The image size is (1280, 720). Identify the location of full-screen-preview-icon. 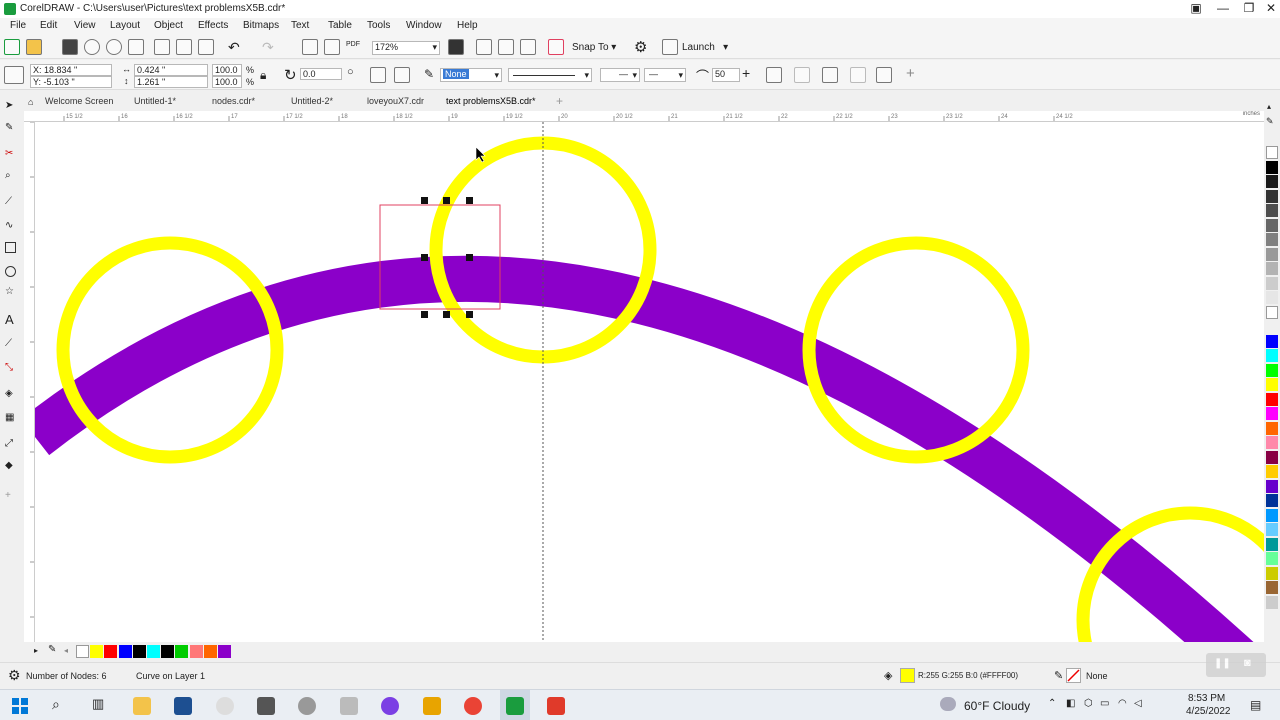
(456, 47).